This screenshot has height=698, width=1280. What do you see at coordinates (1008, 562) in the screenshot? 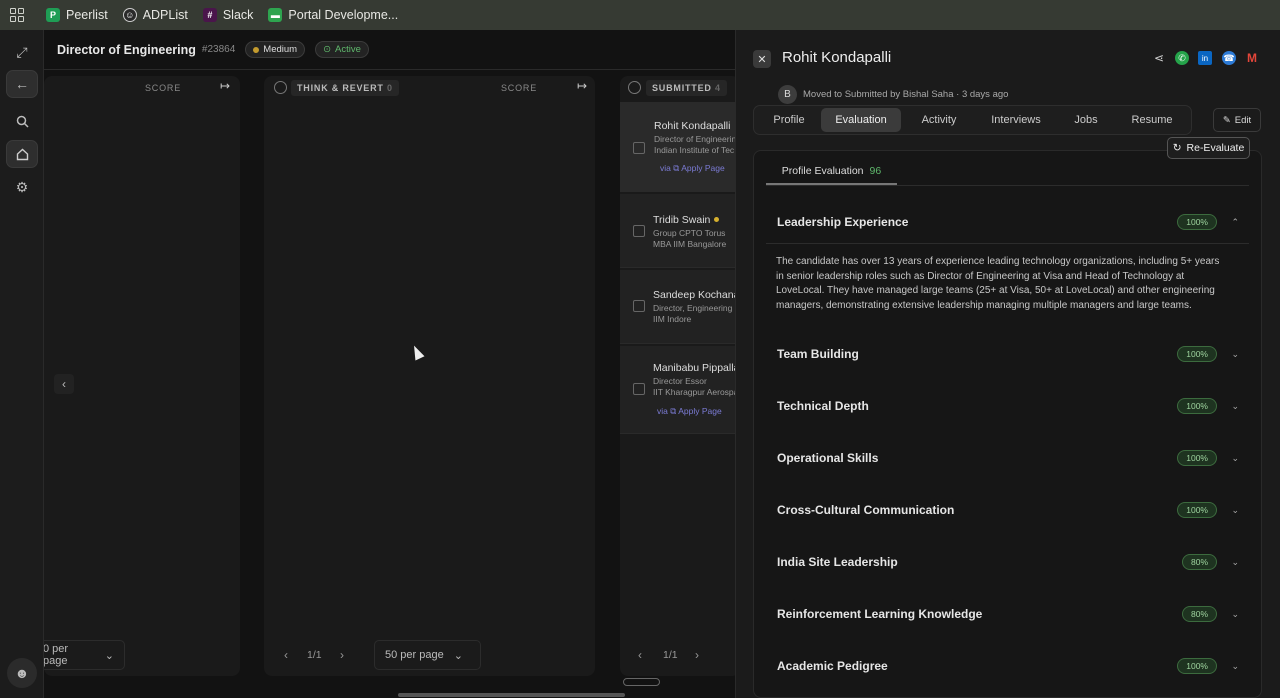
I see `eval-section-india-site: India Site Leadership 80% ⌄` at bounding box center [1008, 562].